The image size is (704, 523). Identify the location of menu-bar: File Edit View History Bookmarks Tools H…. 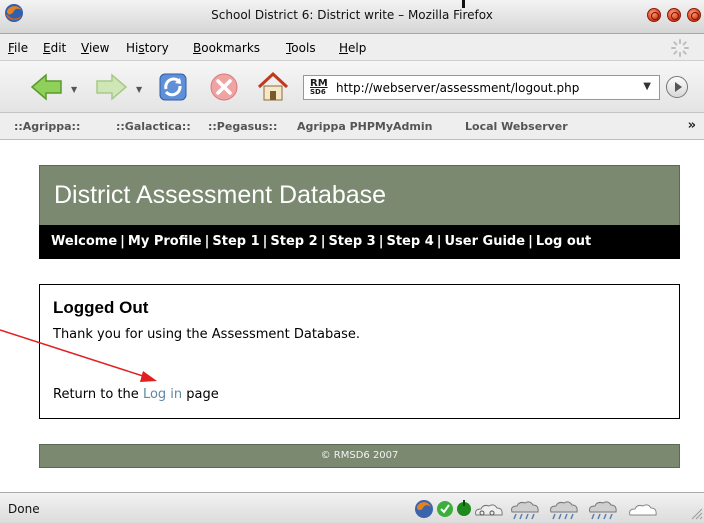
(352, 47).